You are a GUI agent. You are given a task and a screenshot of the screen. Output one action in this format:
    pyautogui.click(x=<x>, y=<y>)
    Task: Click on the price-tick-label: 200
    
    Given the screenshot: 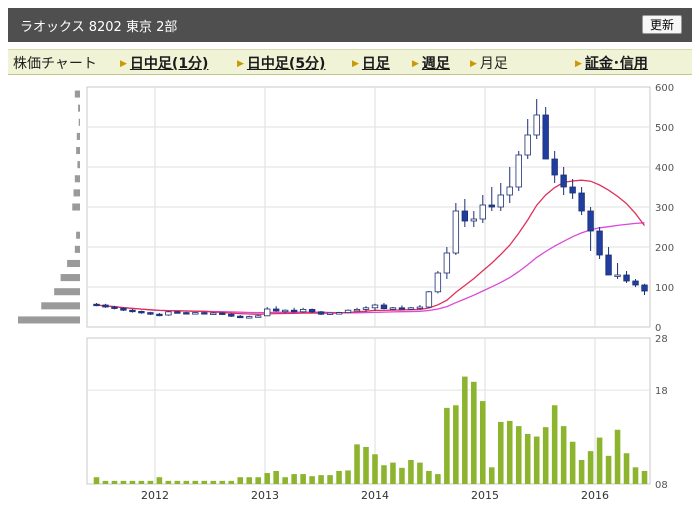 What is the action you would take?
    pyautogui.click(x=664, y=248)
    